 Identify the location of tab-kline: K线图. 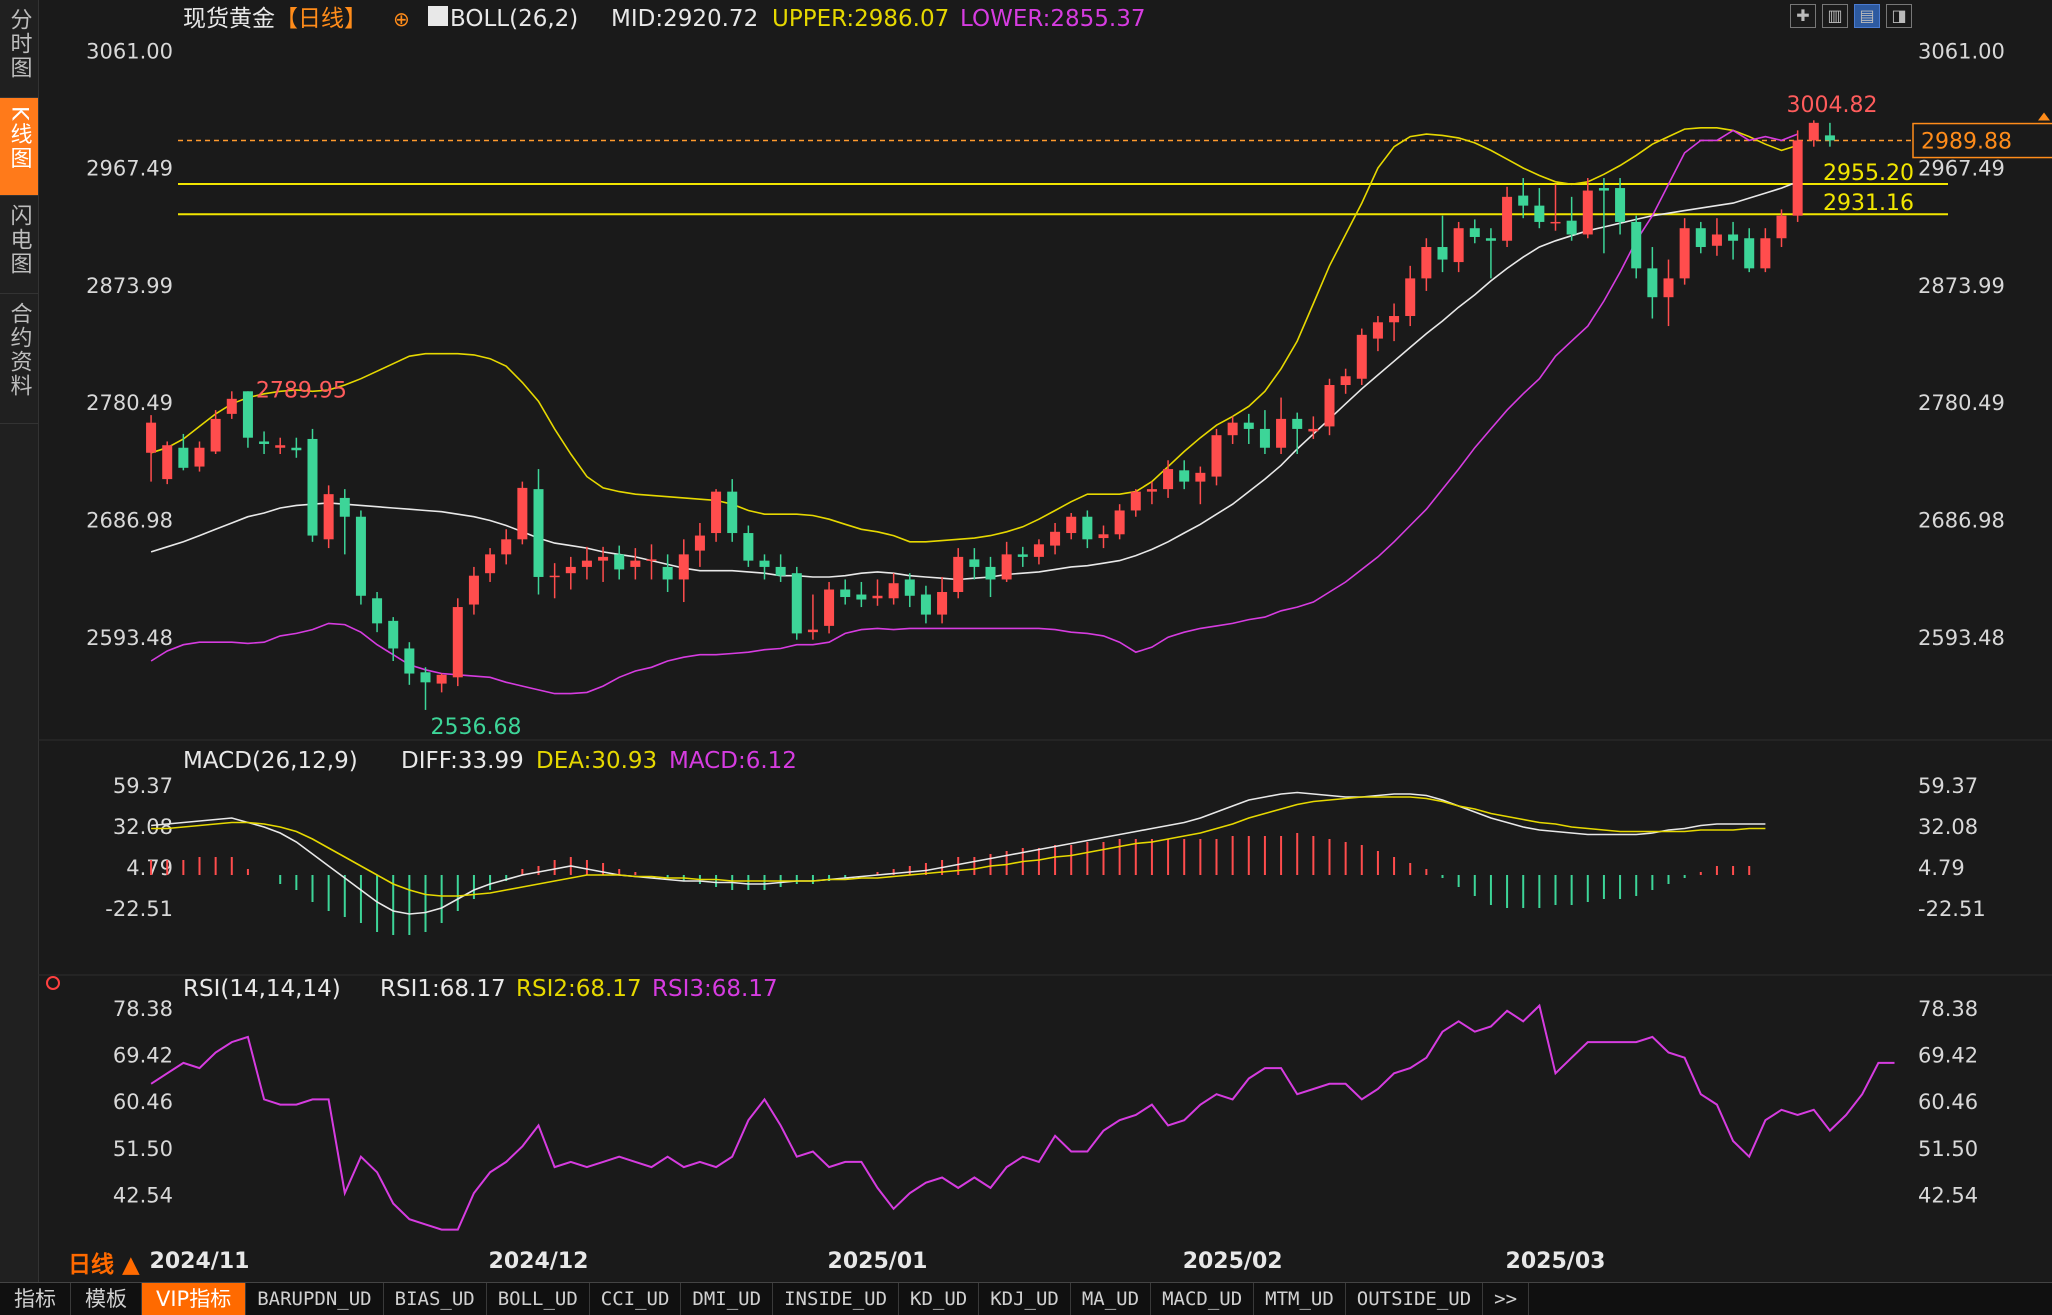
(19, 147).